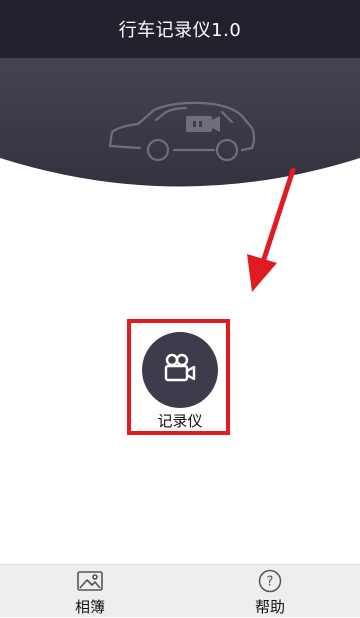 The height and width of the screenshot is (618, 360). I want to click on title-bar: 行车记录仪1.0, so click(180, 29).